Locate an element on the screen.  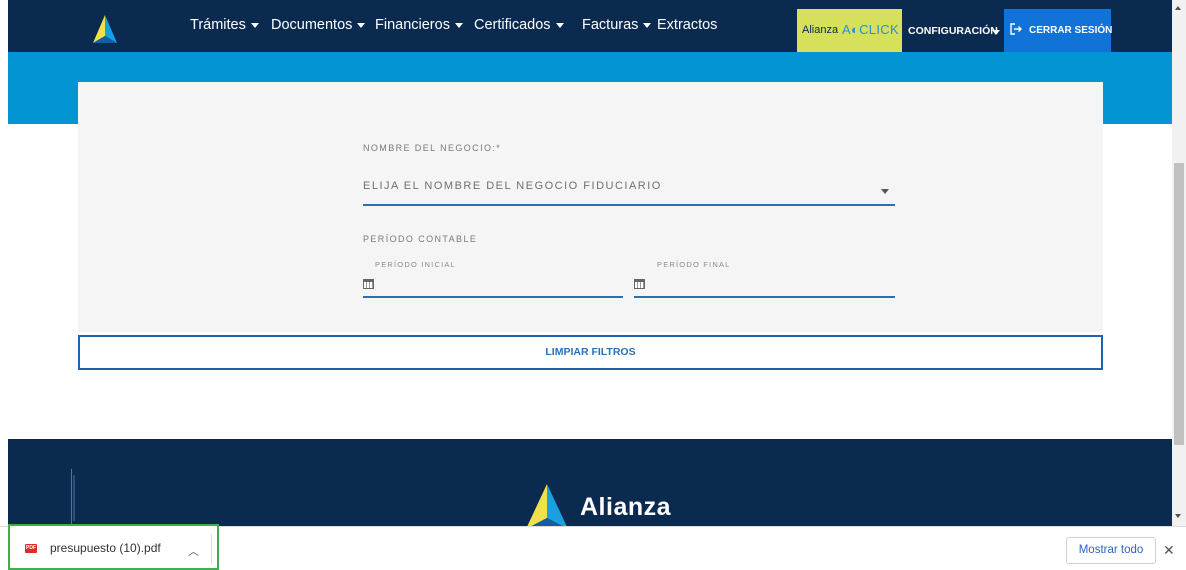
clear-filters-label: LIMPIAR FILTROS is located at coordinates (590, 352).